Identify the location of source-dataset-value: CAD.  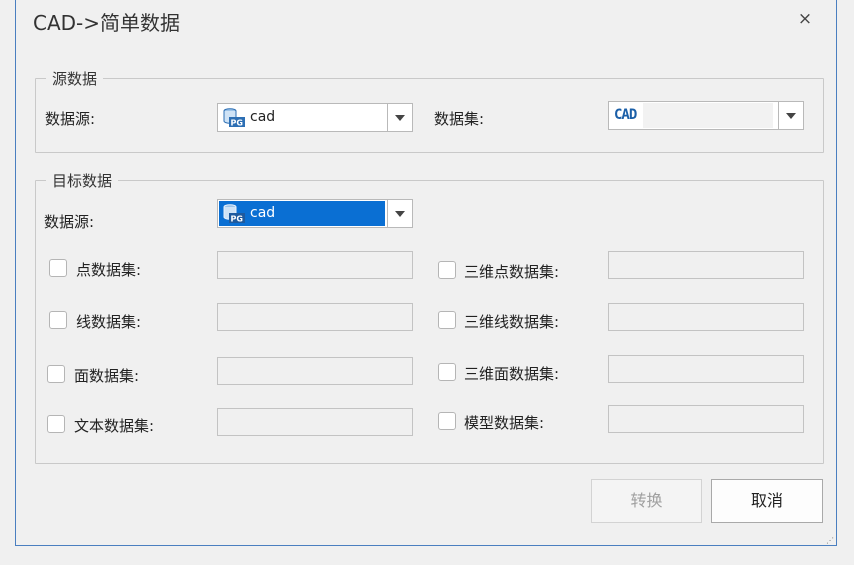
(625, 115).